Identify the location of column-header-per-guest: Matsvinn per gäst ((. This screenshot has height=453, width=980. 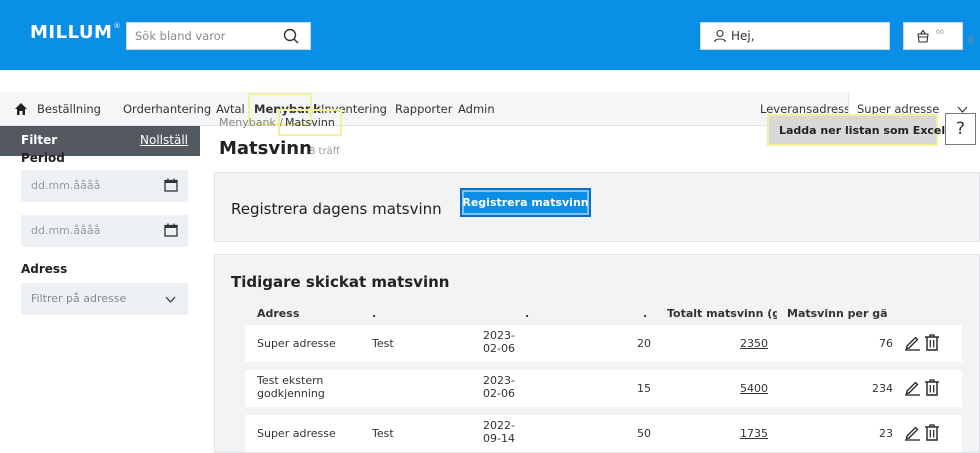
(837, 313).